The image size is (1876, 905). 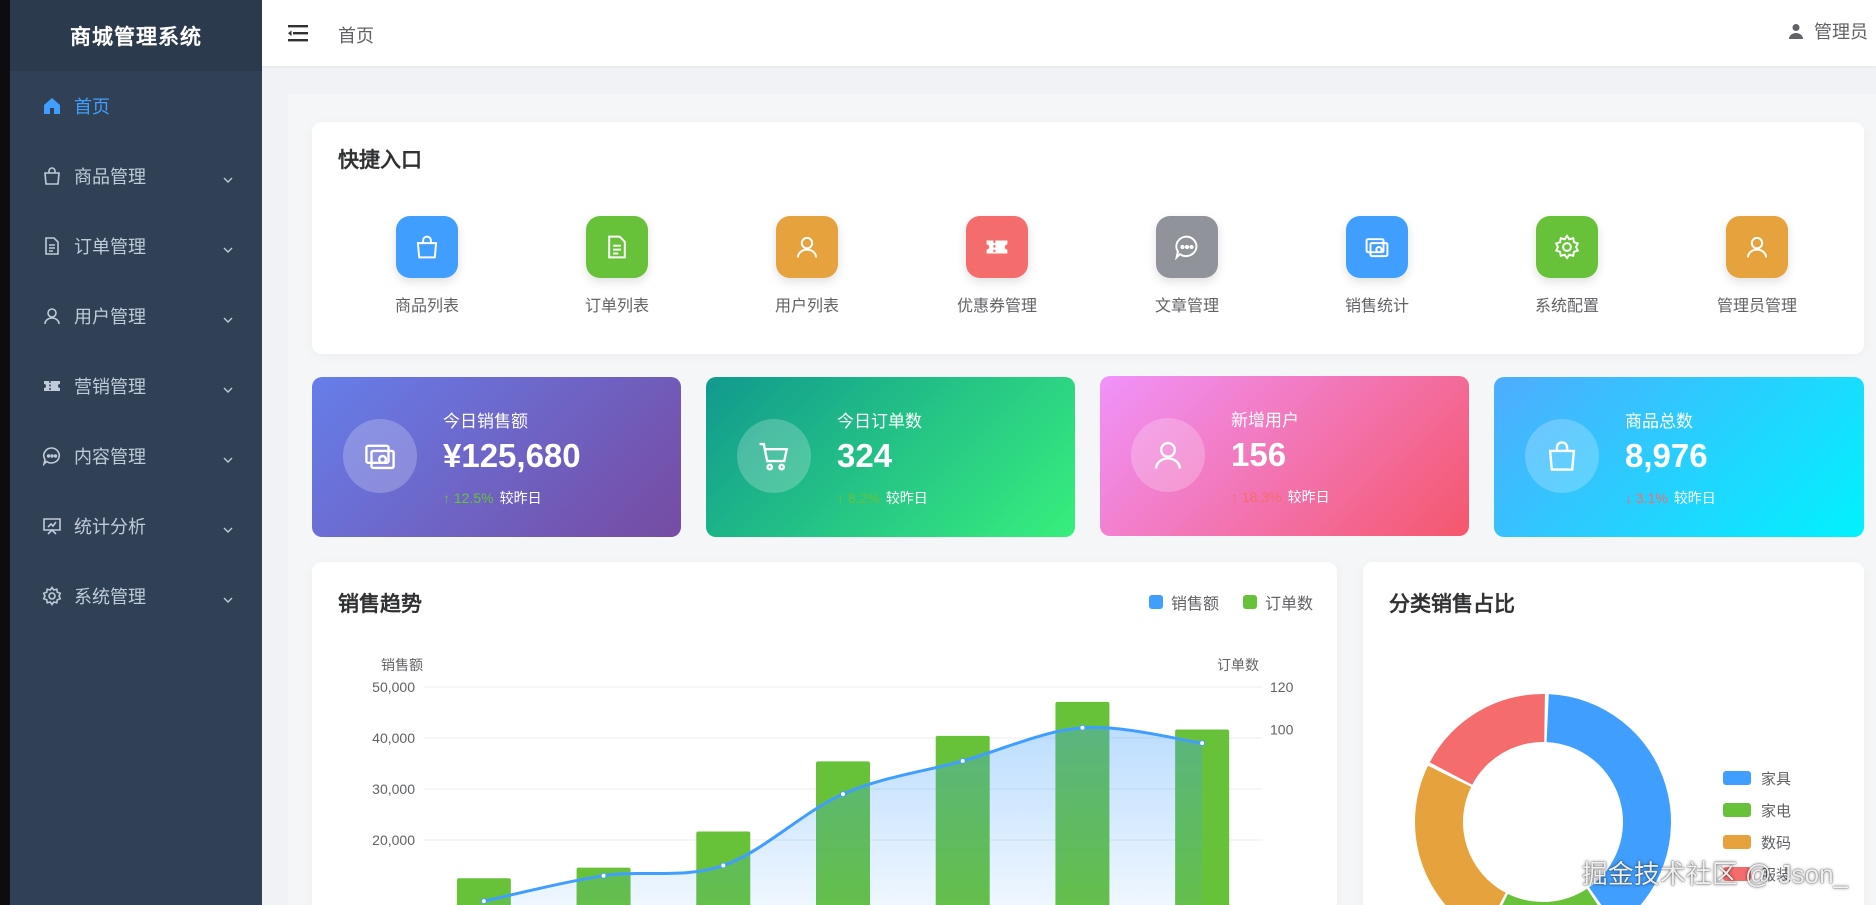 I want to click on sidebar-item-label: 营销管理, so click(x=110, y=387).